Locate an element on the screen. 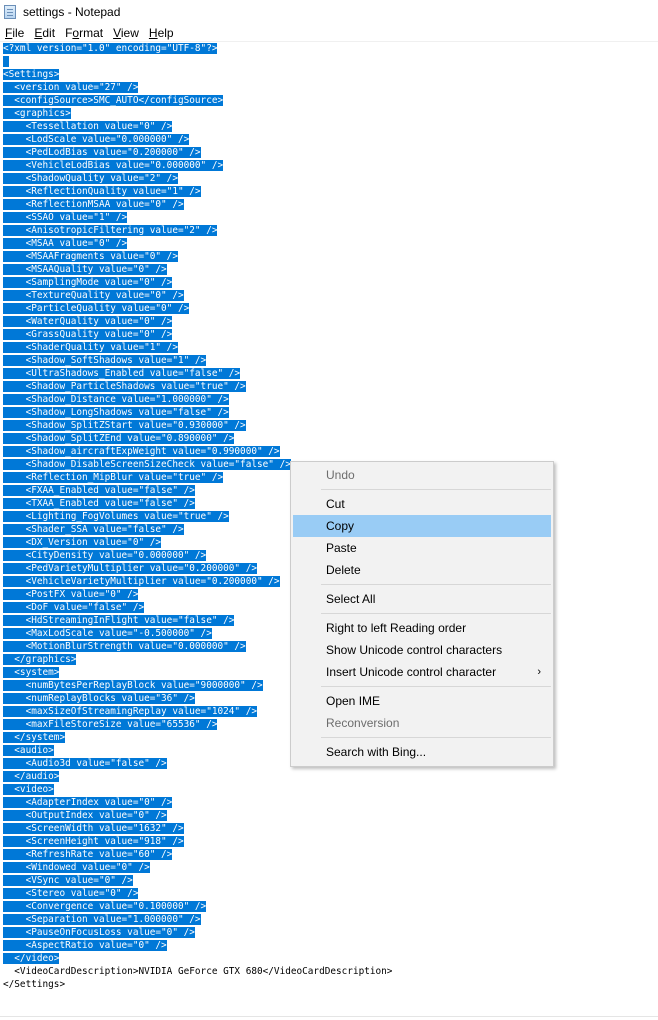  selected-text: <SamplingMode value="0" /> is located at coordinates (88, 282).